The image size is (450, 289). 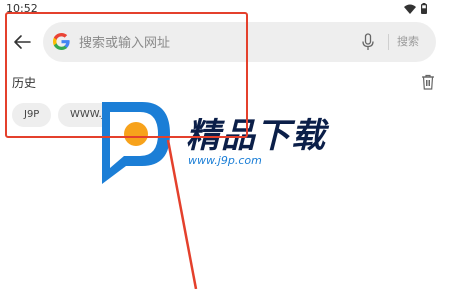 I want to click on wifi-icon, so click(x=410, y=9).